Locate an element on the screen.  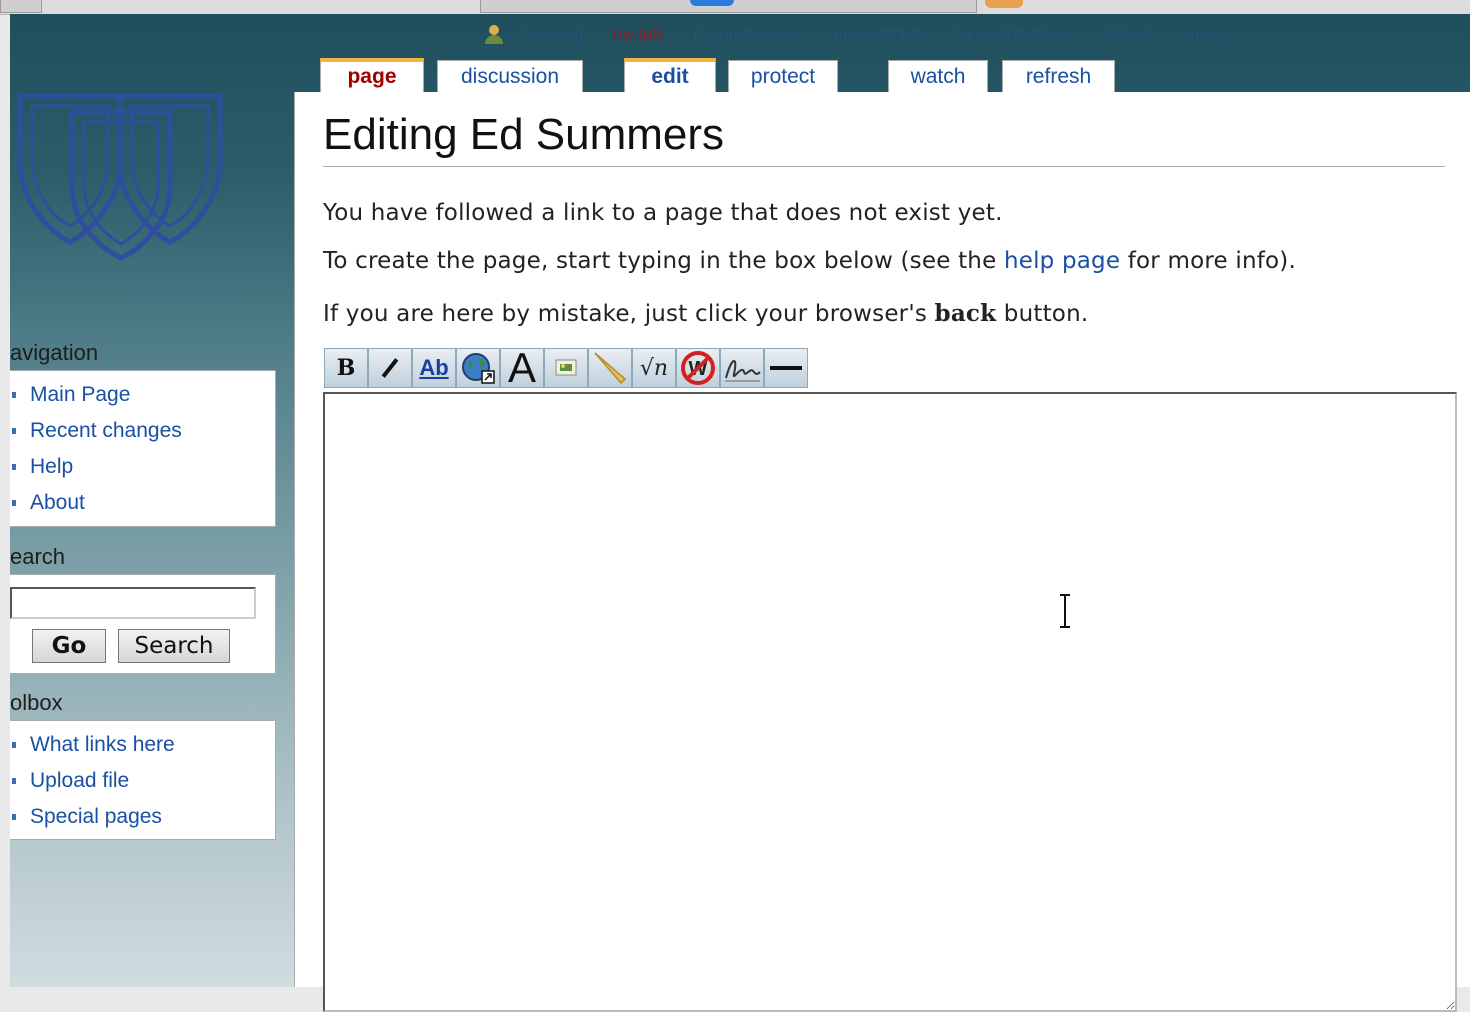
headline-icon: A is located at coordinates (521, 368).